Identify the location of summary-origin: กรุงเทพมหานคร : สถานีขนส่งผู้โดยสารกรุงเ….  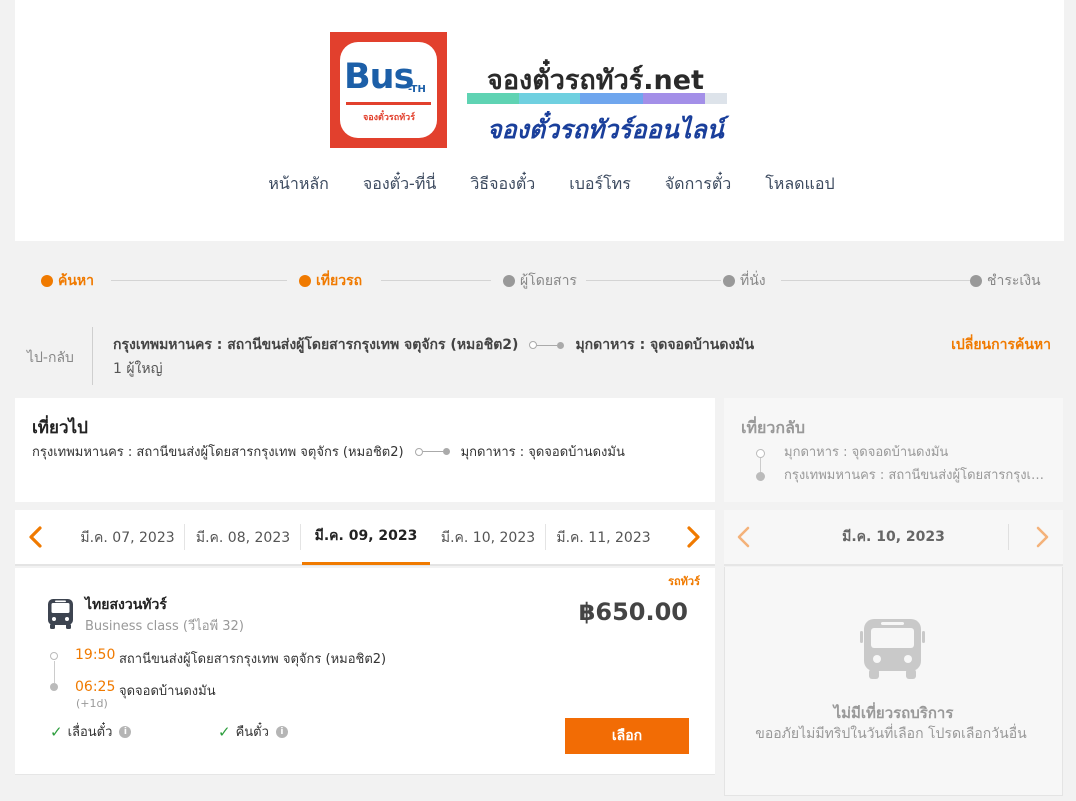
(316, 345).